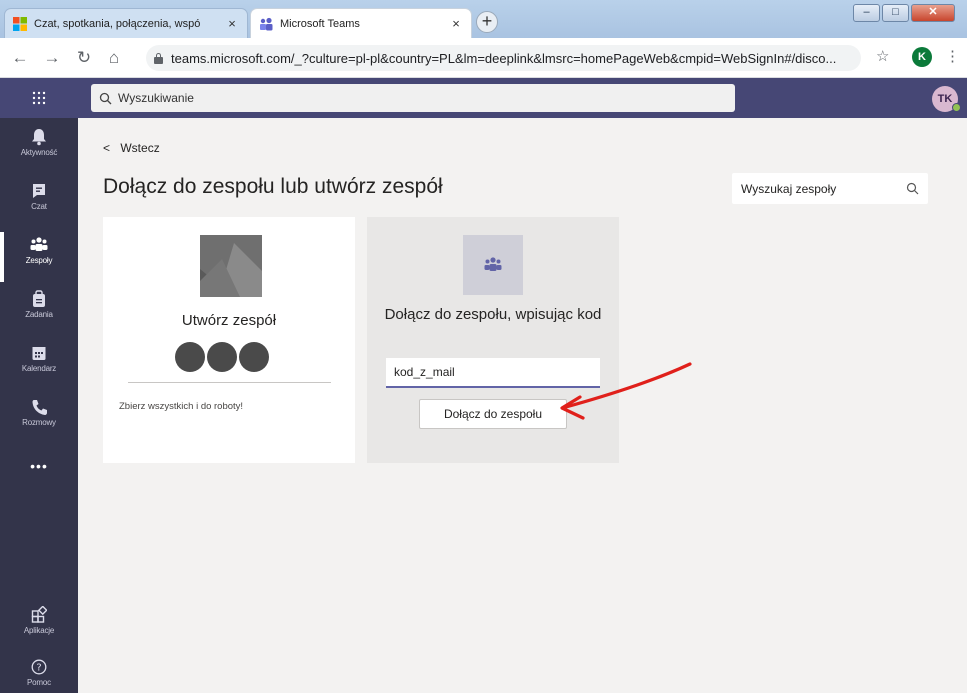 The image size is (967, 693). I want to click on rail-item-zespoly: Zespoły, so click(39, 250).